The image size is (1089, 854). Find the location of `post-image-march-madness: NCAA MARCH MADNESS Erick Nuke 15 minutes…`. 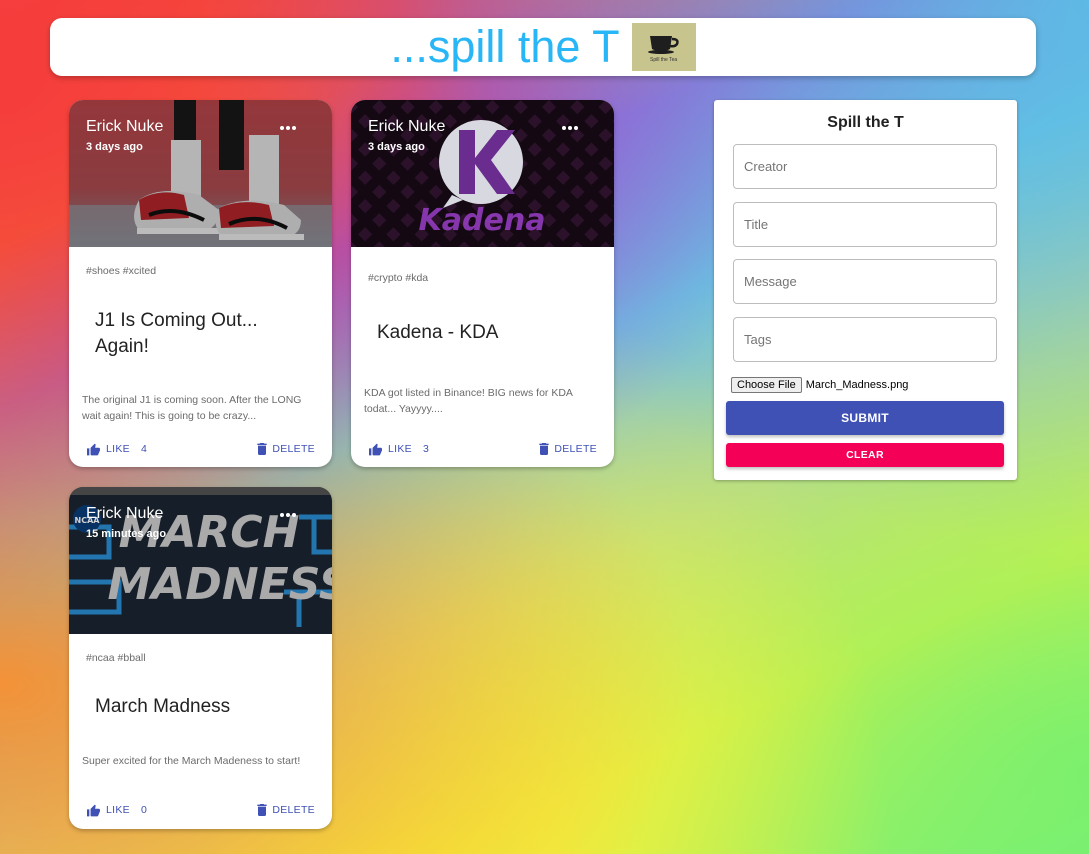

post-image-march-madness: NCAA MARCH MADNESS Erick Nuke 15 minutes… is located at coordinates (200, 560).